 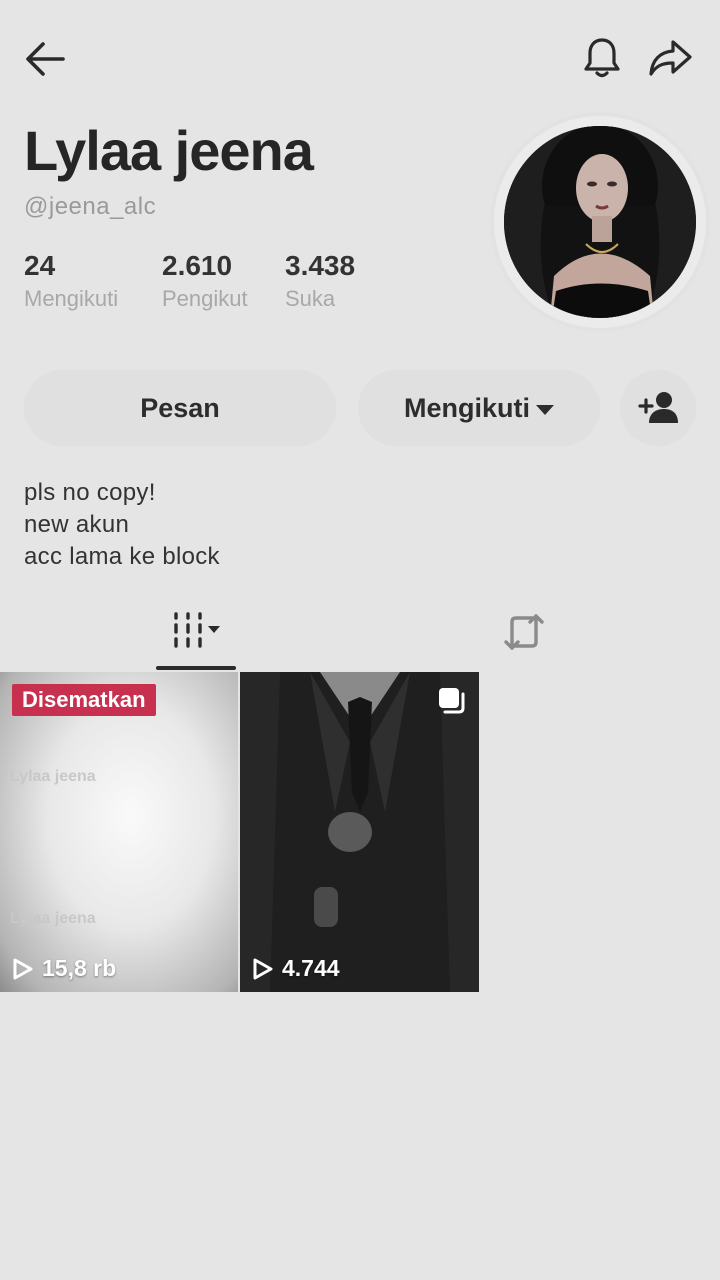 What do you see at coordinates (122, 556) in the screenshot?
I see `bio-line: acc lama ke block` at bounding box center [122, 556].